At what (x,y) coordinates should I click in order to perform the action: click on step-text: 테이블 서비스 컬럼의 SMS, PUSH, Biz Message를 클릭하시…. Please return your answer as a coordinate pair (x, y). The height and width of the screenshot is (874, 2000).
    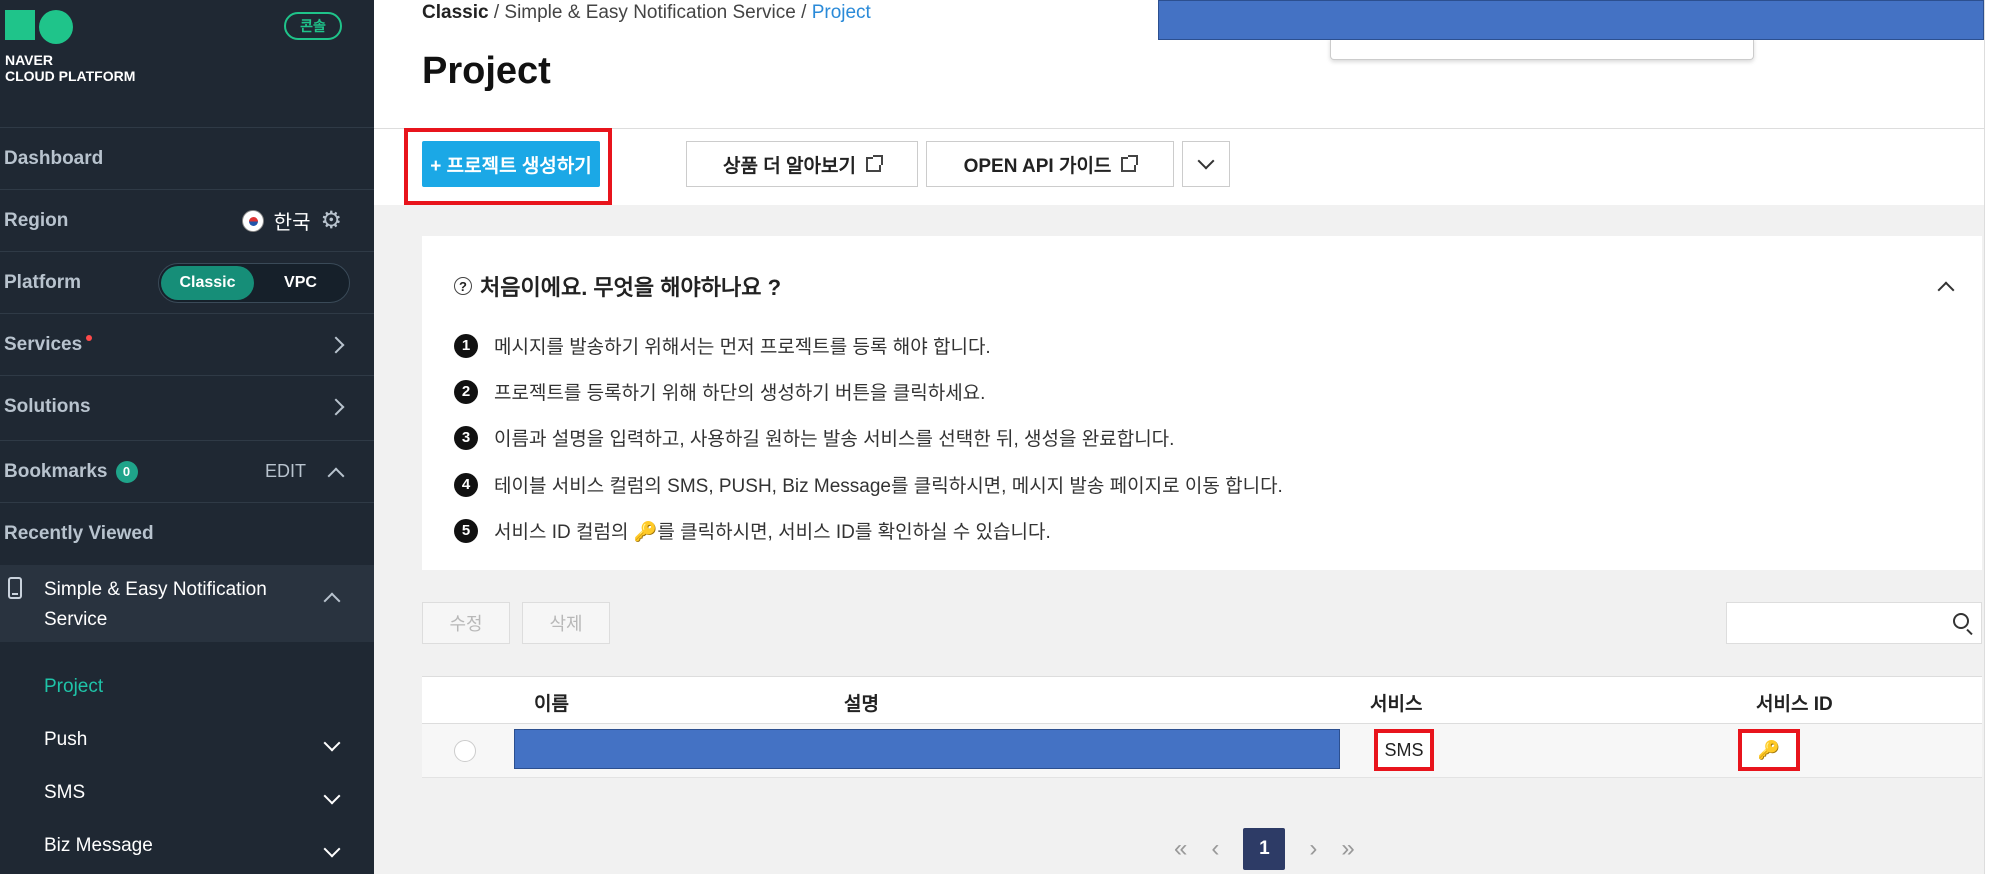
    Looking at the image, I should click on (888, 486).